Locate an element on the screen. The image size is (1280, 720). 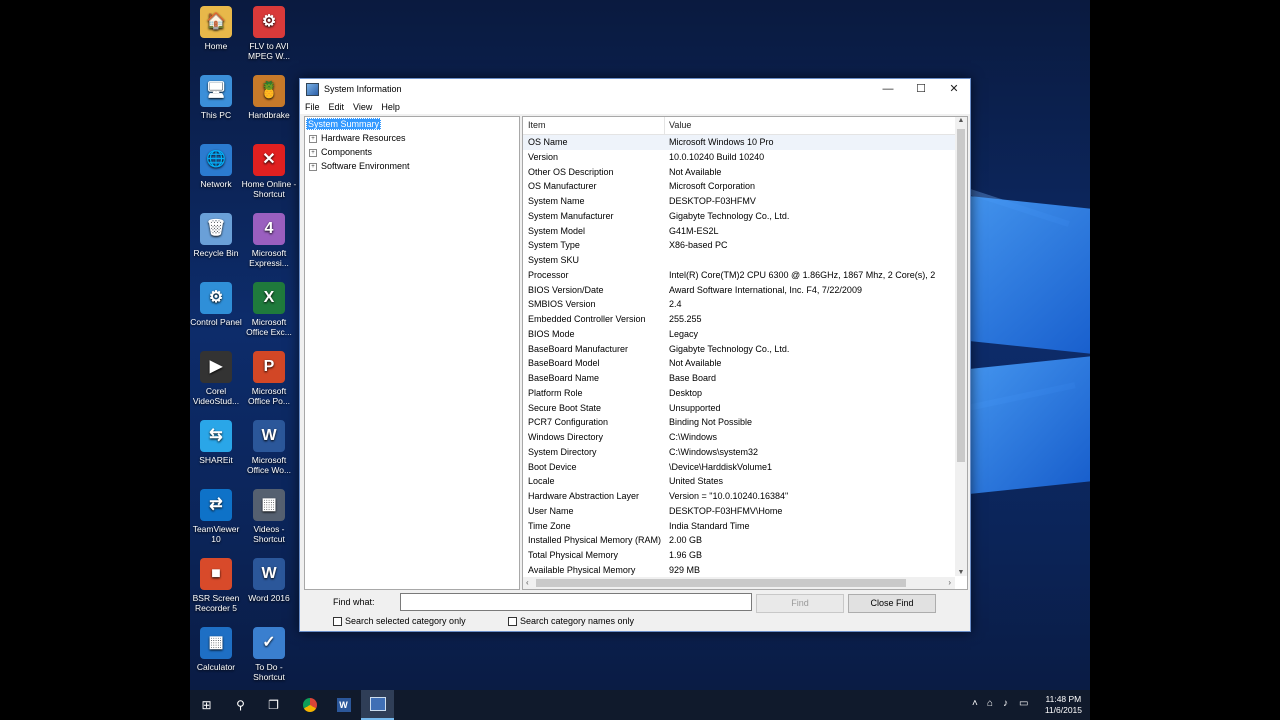
table-row: PCR7 Configuration Binding Not Possible is located at coordinates (739, 422).